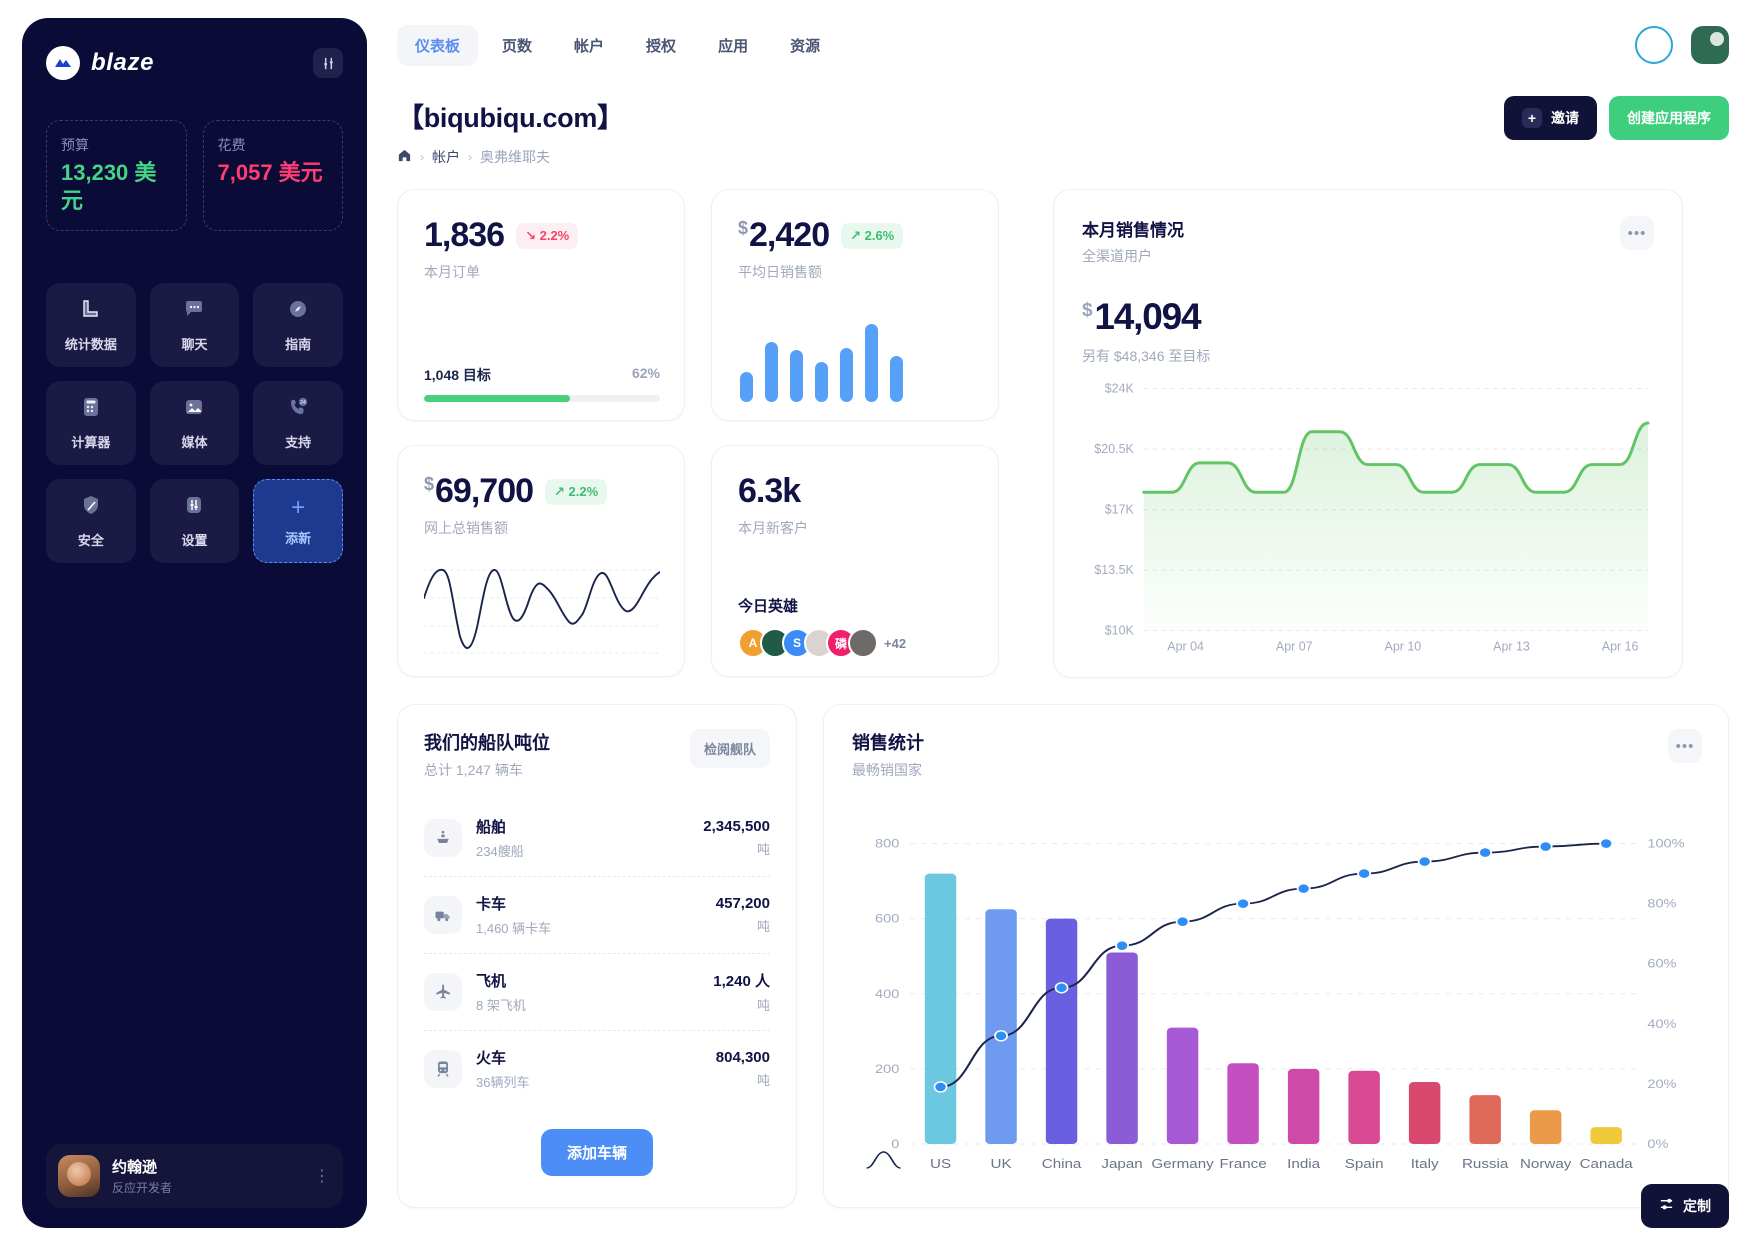 Image resolution: width=1753 pixels, height=1246 pixels. Describe the element at coordinates (1114, 449) in the screenshot. I see `y-tick-label: $20.5K` at that location.